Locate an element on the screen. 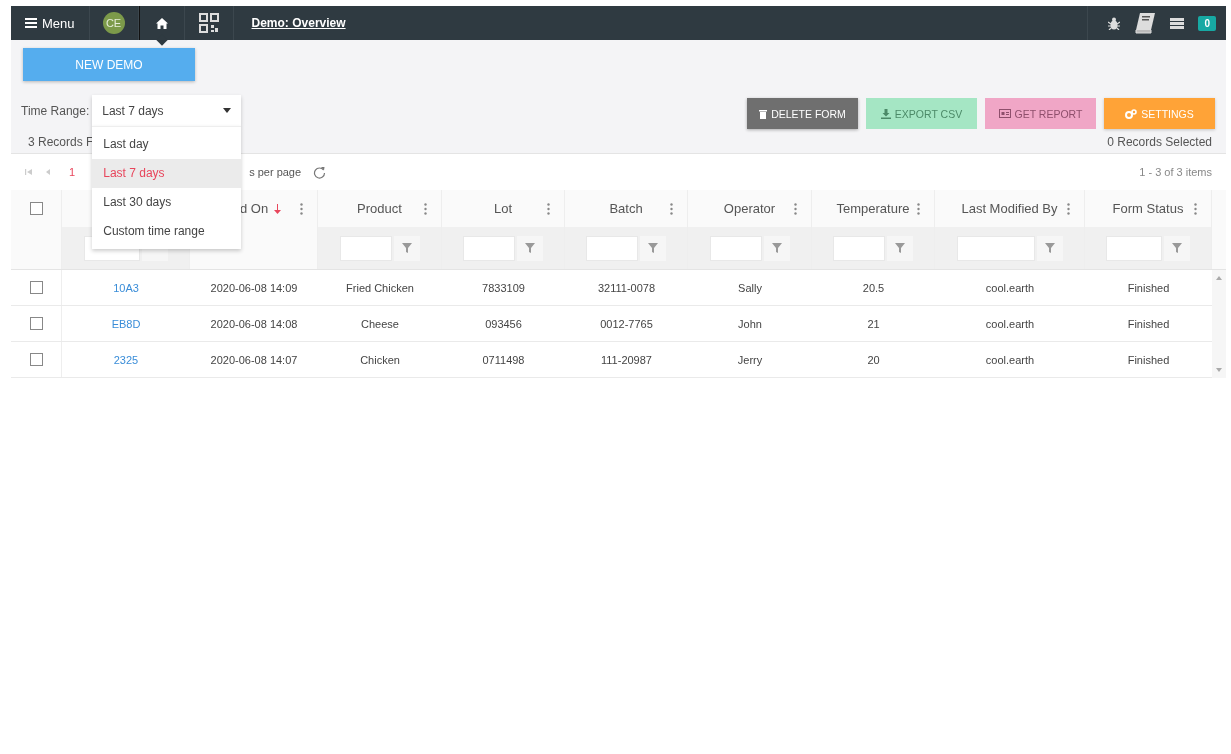 The height and width of the screenshot is (754, 1231). dropdown-option: Custom time range is located at coordinates (167, 231).